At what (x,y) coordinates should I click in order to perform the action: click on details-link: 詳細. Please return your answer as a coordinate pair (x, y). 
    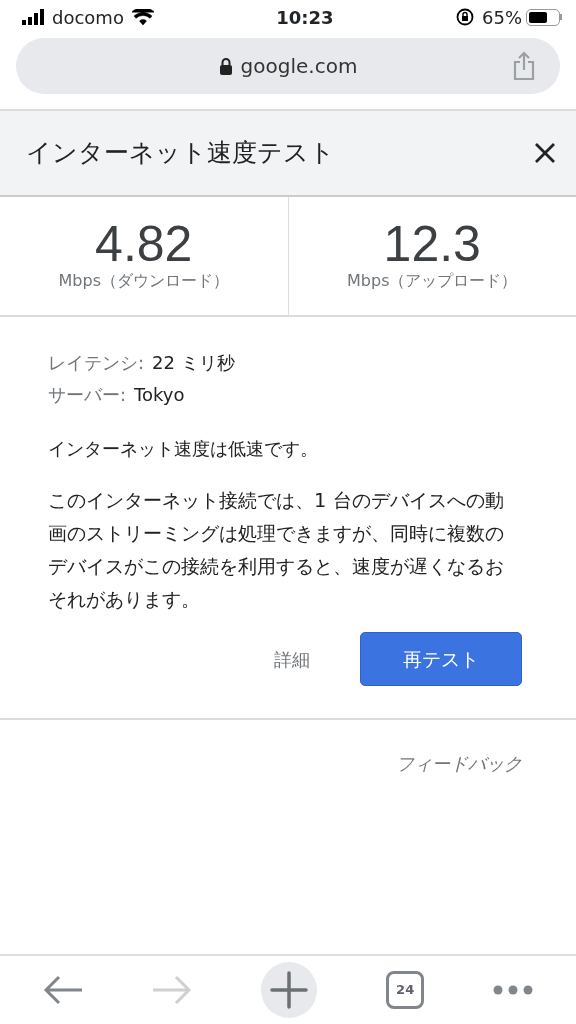
    Looking at the image, I should click on (292, 659).